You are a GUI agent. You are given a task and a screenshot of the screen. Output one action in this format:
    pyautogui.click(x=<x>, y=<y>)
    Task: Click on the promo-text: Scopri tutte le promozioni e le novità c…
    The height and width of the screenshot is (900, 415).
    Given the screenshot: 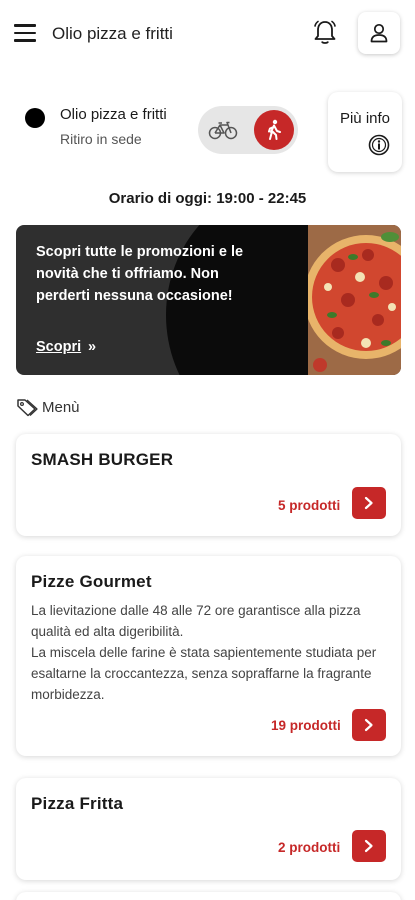 What is the action you would take?
    pyautogui.click(x=140, y=274)
    